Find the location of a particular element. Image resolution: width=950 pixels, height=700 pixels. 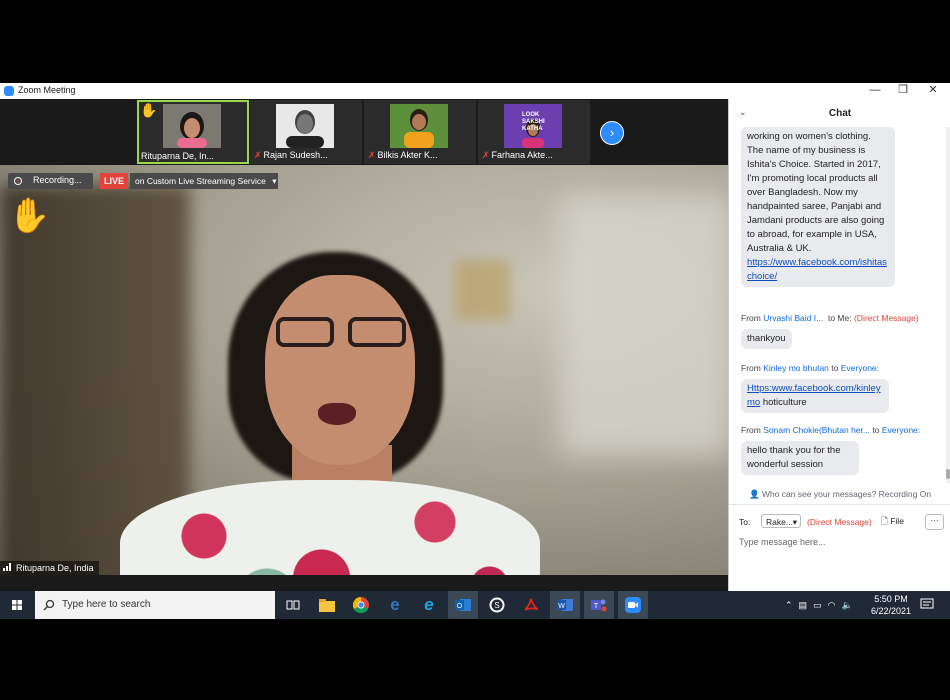

close-button: ✕ is located at coordinates (933, 91).